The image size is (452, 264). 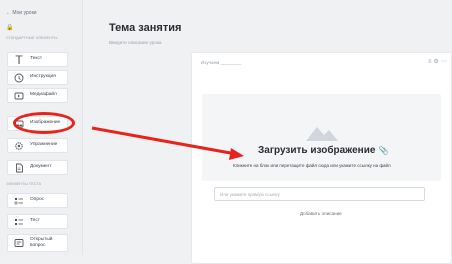 What do you see at coordinates (10, 28) in the screenshot?
I see `lock-icon: 🔒` at bounding box center [10, 28].